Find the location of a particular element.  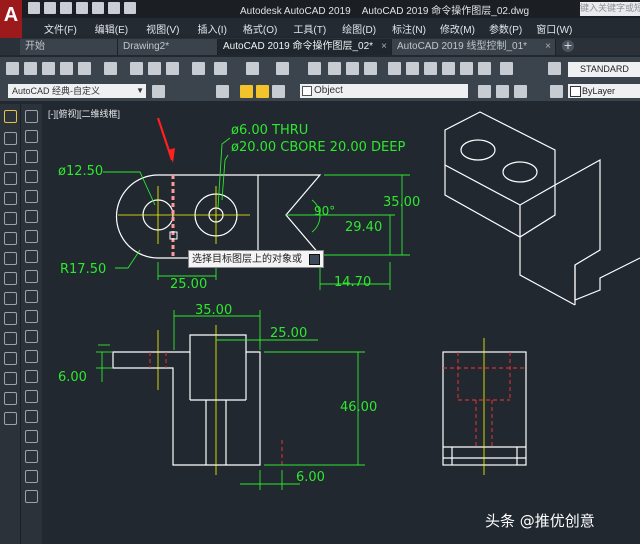

command-tooltip: 选择目标图层上的对象或 is located at coordinates (256, 259).